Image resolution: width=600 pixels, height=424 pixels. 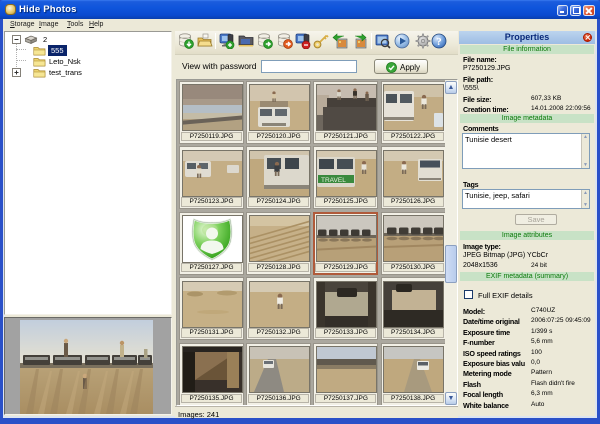 What do you see at coordinates (333, 180) in the screenshot?
I see `svg-text: TRAVEL` at bounding box center [333, 180].